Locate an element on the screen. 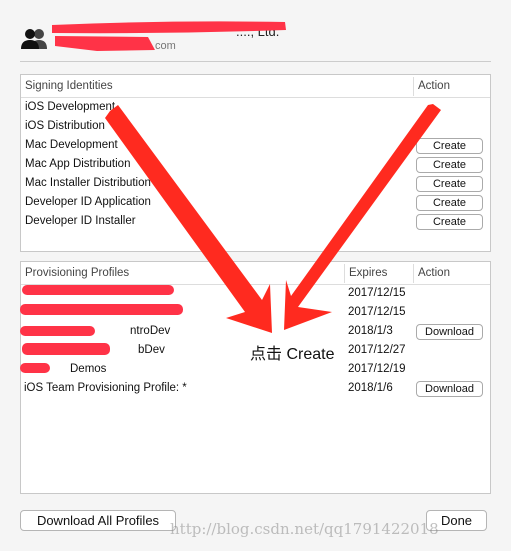 The width and height of the screenshot is (511, 551). watermark: http://blog.csdn.net/qq1791422018 is located at coordinates (304, 529).